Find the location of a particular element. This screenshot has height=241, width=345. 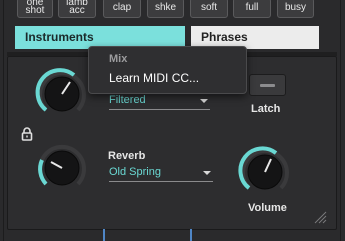

pad-label: full is located at coordinates (252, 7).